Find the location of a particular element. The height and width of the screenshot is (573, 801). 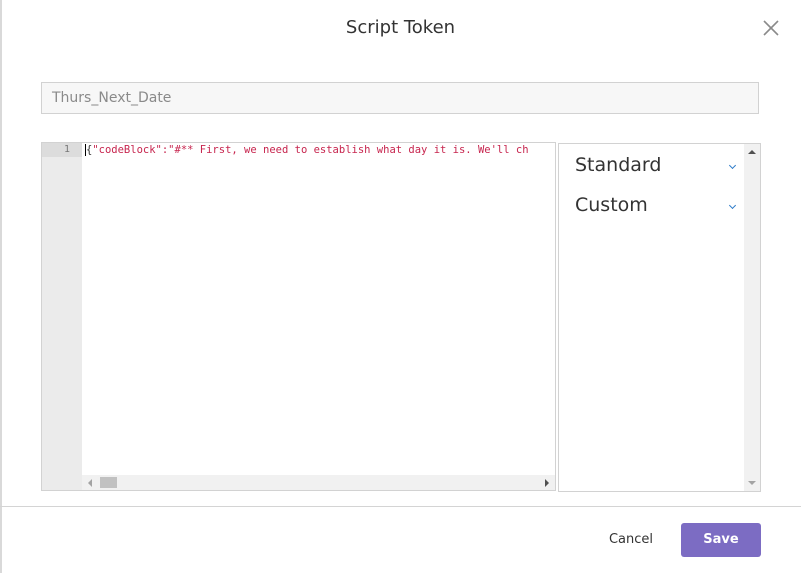

panel-item-standard: Standard is located at coordinates (656, 165).